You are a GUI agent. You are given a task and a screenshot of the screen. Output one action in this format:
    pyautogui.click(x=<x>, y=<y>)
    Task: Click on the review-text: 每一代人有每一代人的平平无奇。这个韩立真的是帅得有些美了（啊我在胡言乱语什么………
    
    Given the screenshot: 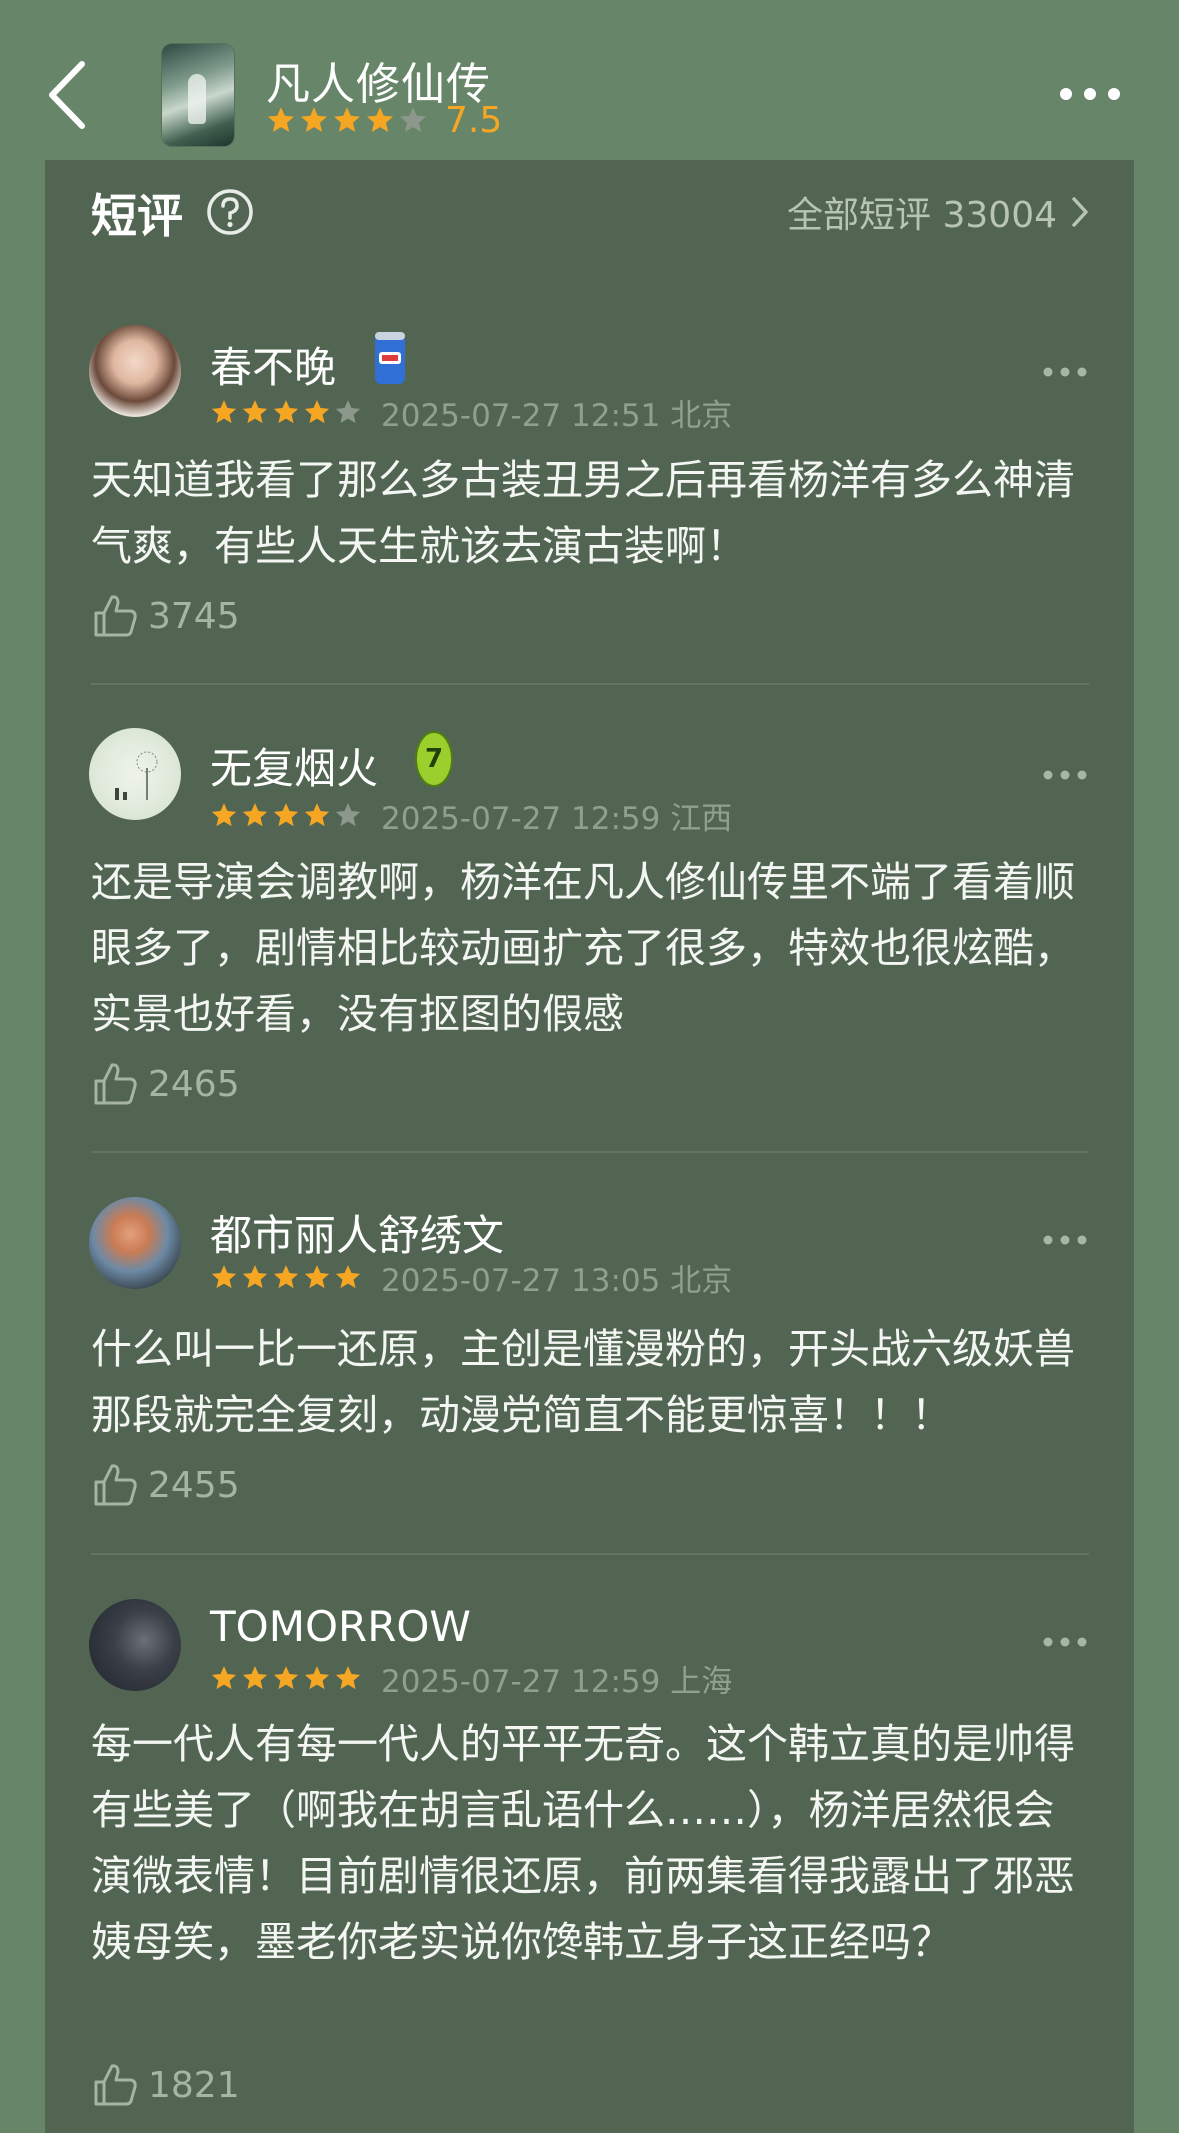 What is the action you would take?
    pyautogui.click(x=583, y=1843)
    